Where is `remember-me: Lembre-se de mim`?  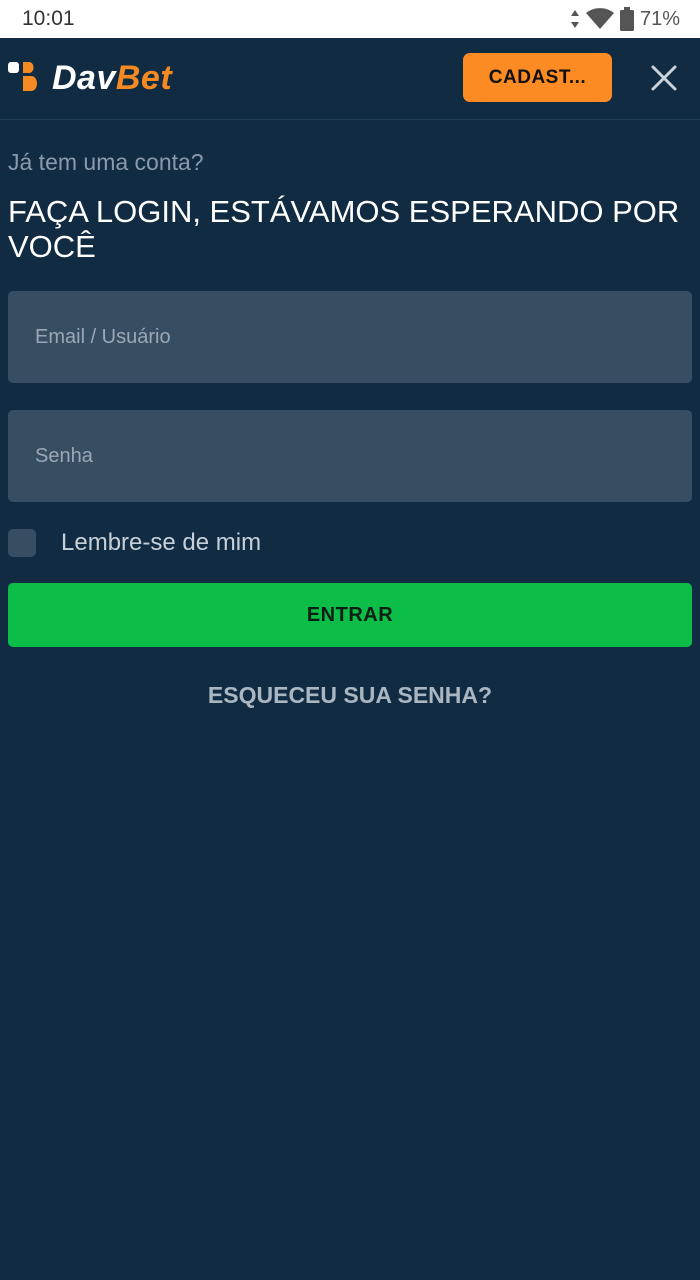 remember-me: Lembre-se de mim is located at coordinates (134, 543).